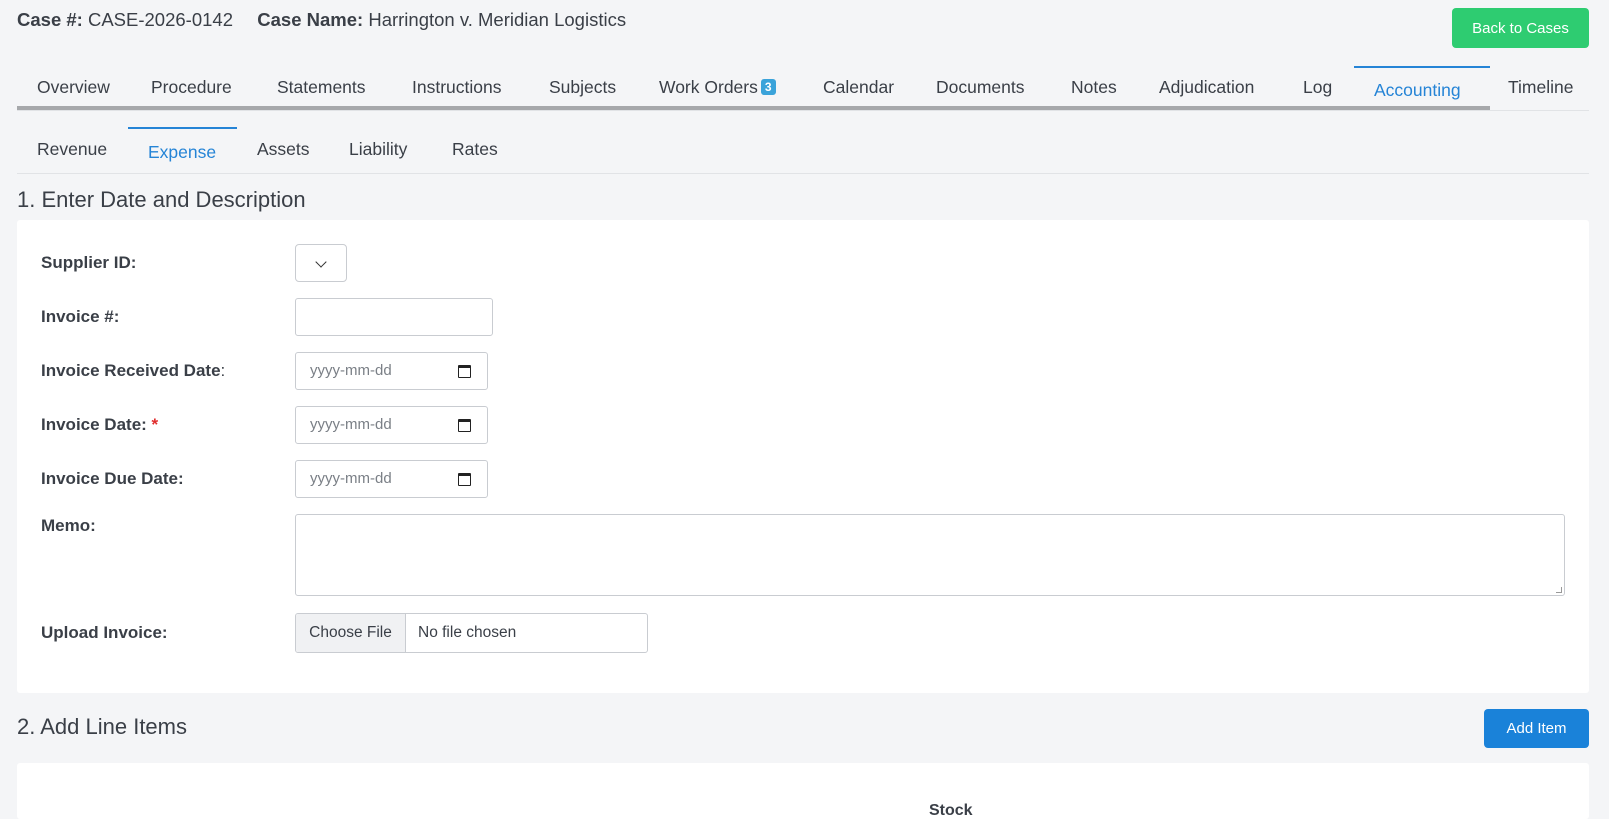 Image resolution: width=1609 pixels, height=819 pixels. Describe the element at coordinates (467, 632) in the screenshot. I see `file-name-text: No file chosen` at that location.